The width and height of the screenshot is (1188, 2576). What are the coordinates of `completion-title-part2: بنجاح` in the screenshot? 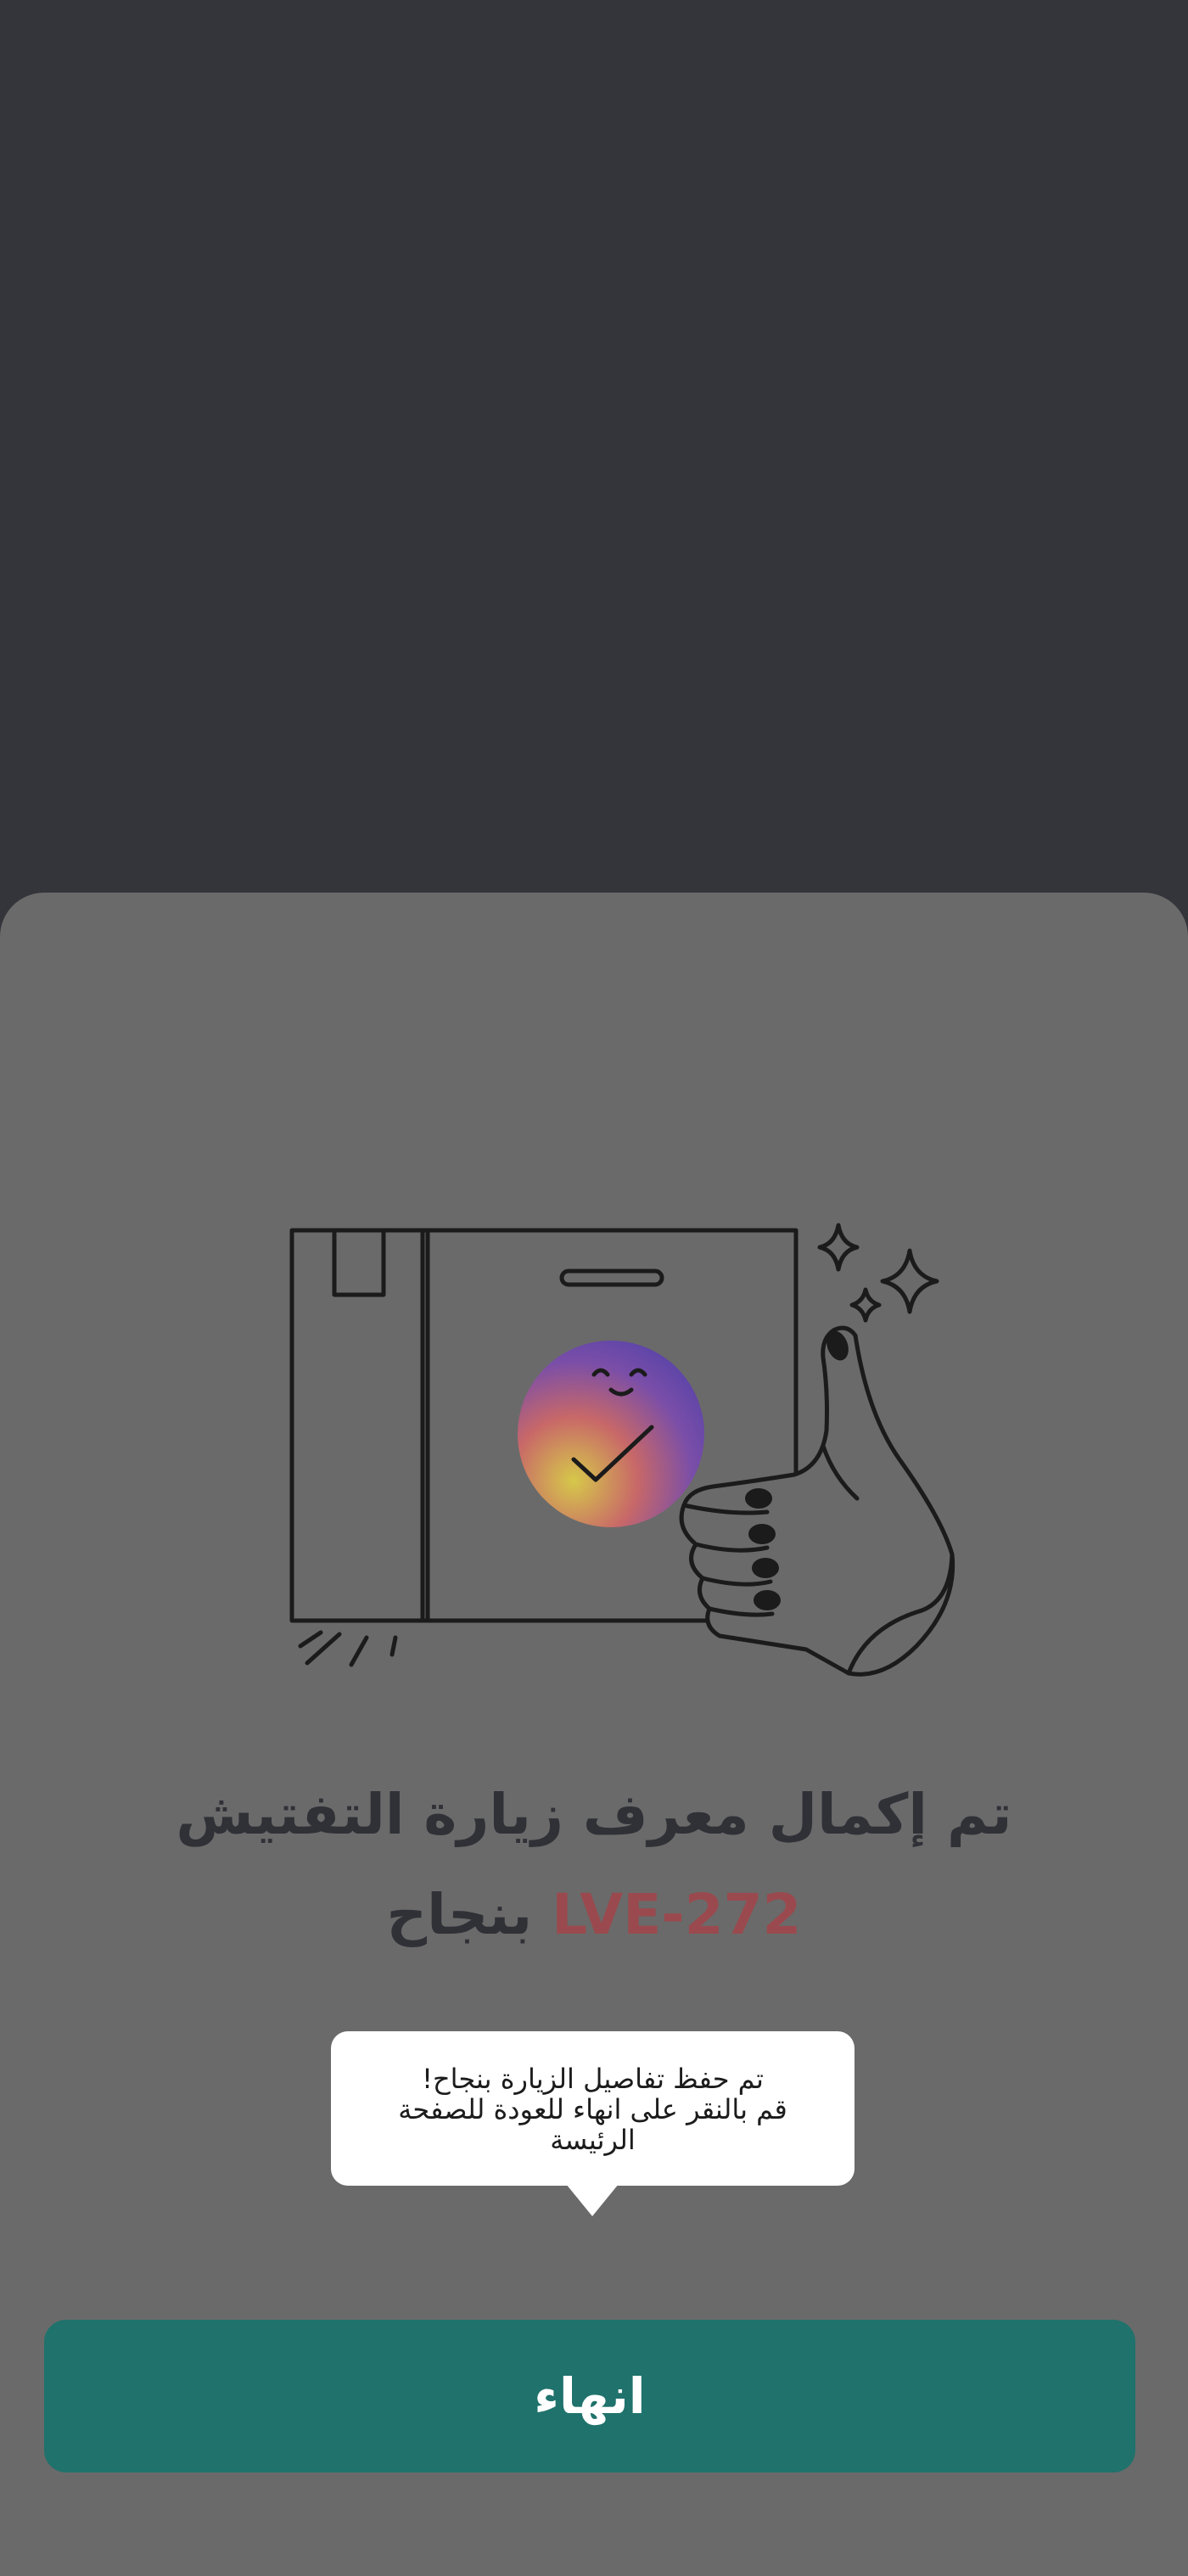 It's located at (459, 1914).